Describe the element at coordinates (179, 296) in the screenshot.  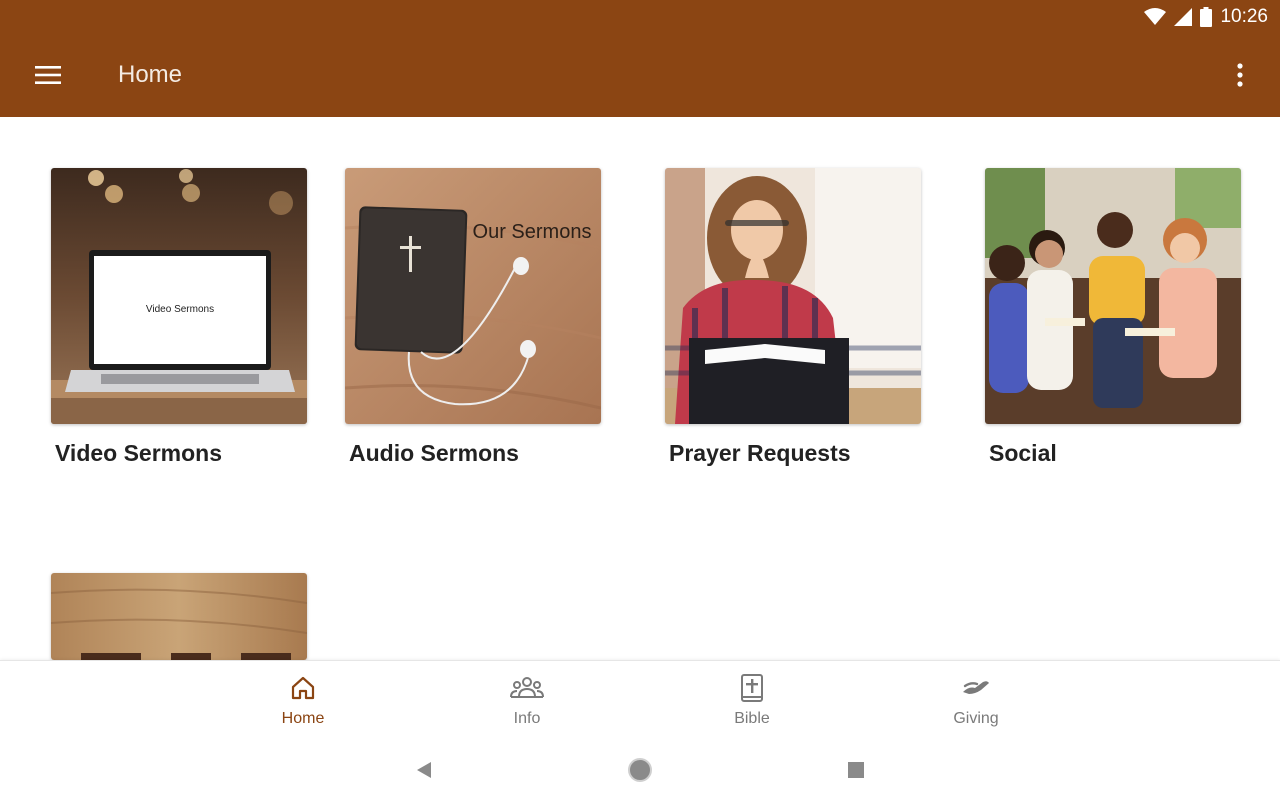
I see `video-sermons-image: Video Sermons` at that location.